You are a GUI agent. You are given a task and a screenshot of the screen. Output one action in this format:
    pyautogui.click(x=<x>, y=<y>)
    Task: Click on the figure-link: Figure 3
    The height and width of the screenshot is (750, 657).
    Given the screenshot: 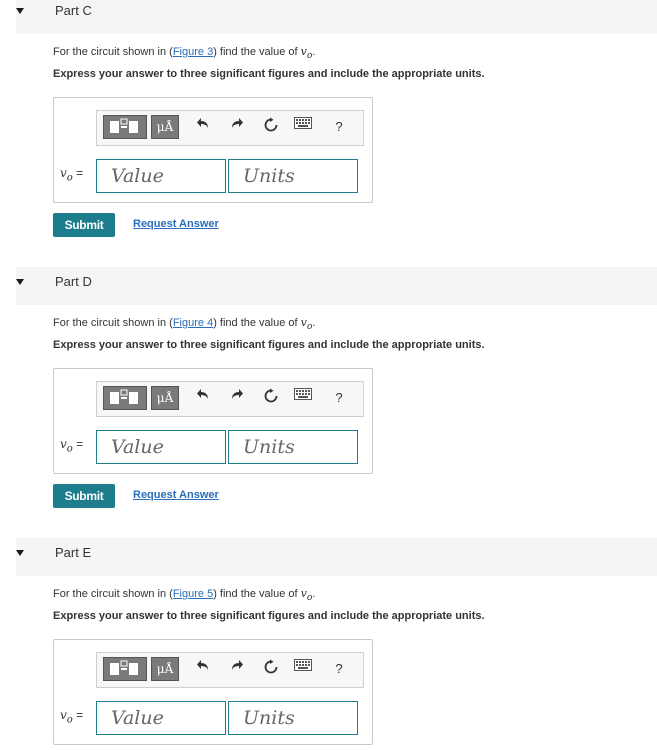 What is the action you would take?
    pyautogui.click(x=193, y=52)
    